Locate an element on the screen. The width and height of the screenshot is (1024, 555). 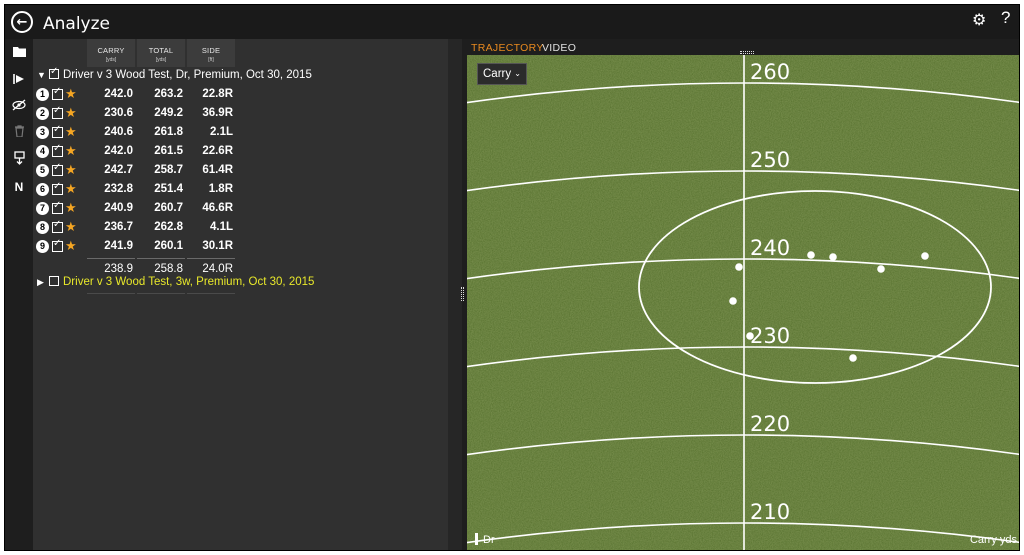
cell-carry: 242.7 is located at coordinates (118, 170).